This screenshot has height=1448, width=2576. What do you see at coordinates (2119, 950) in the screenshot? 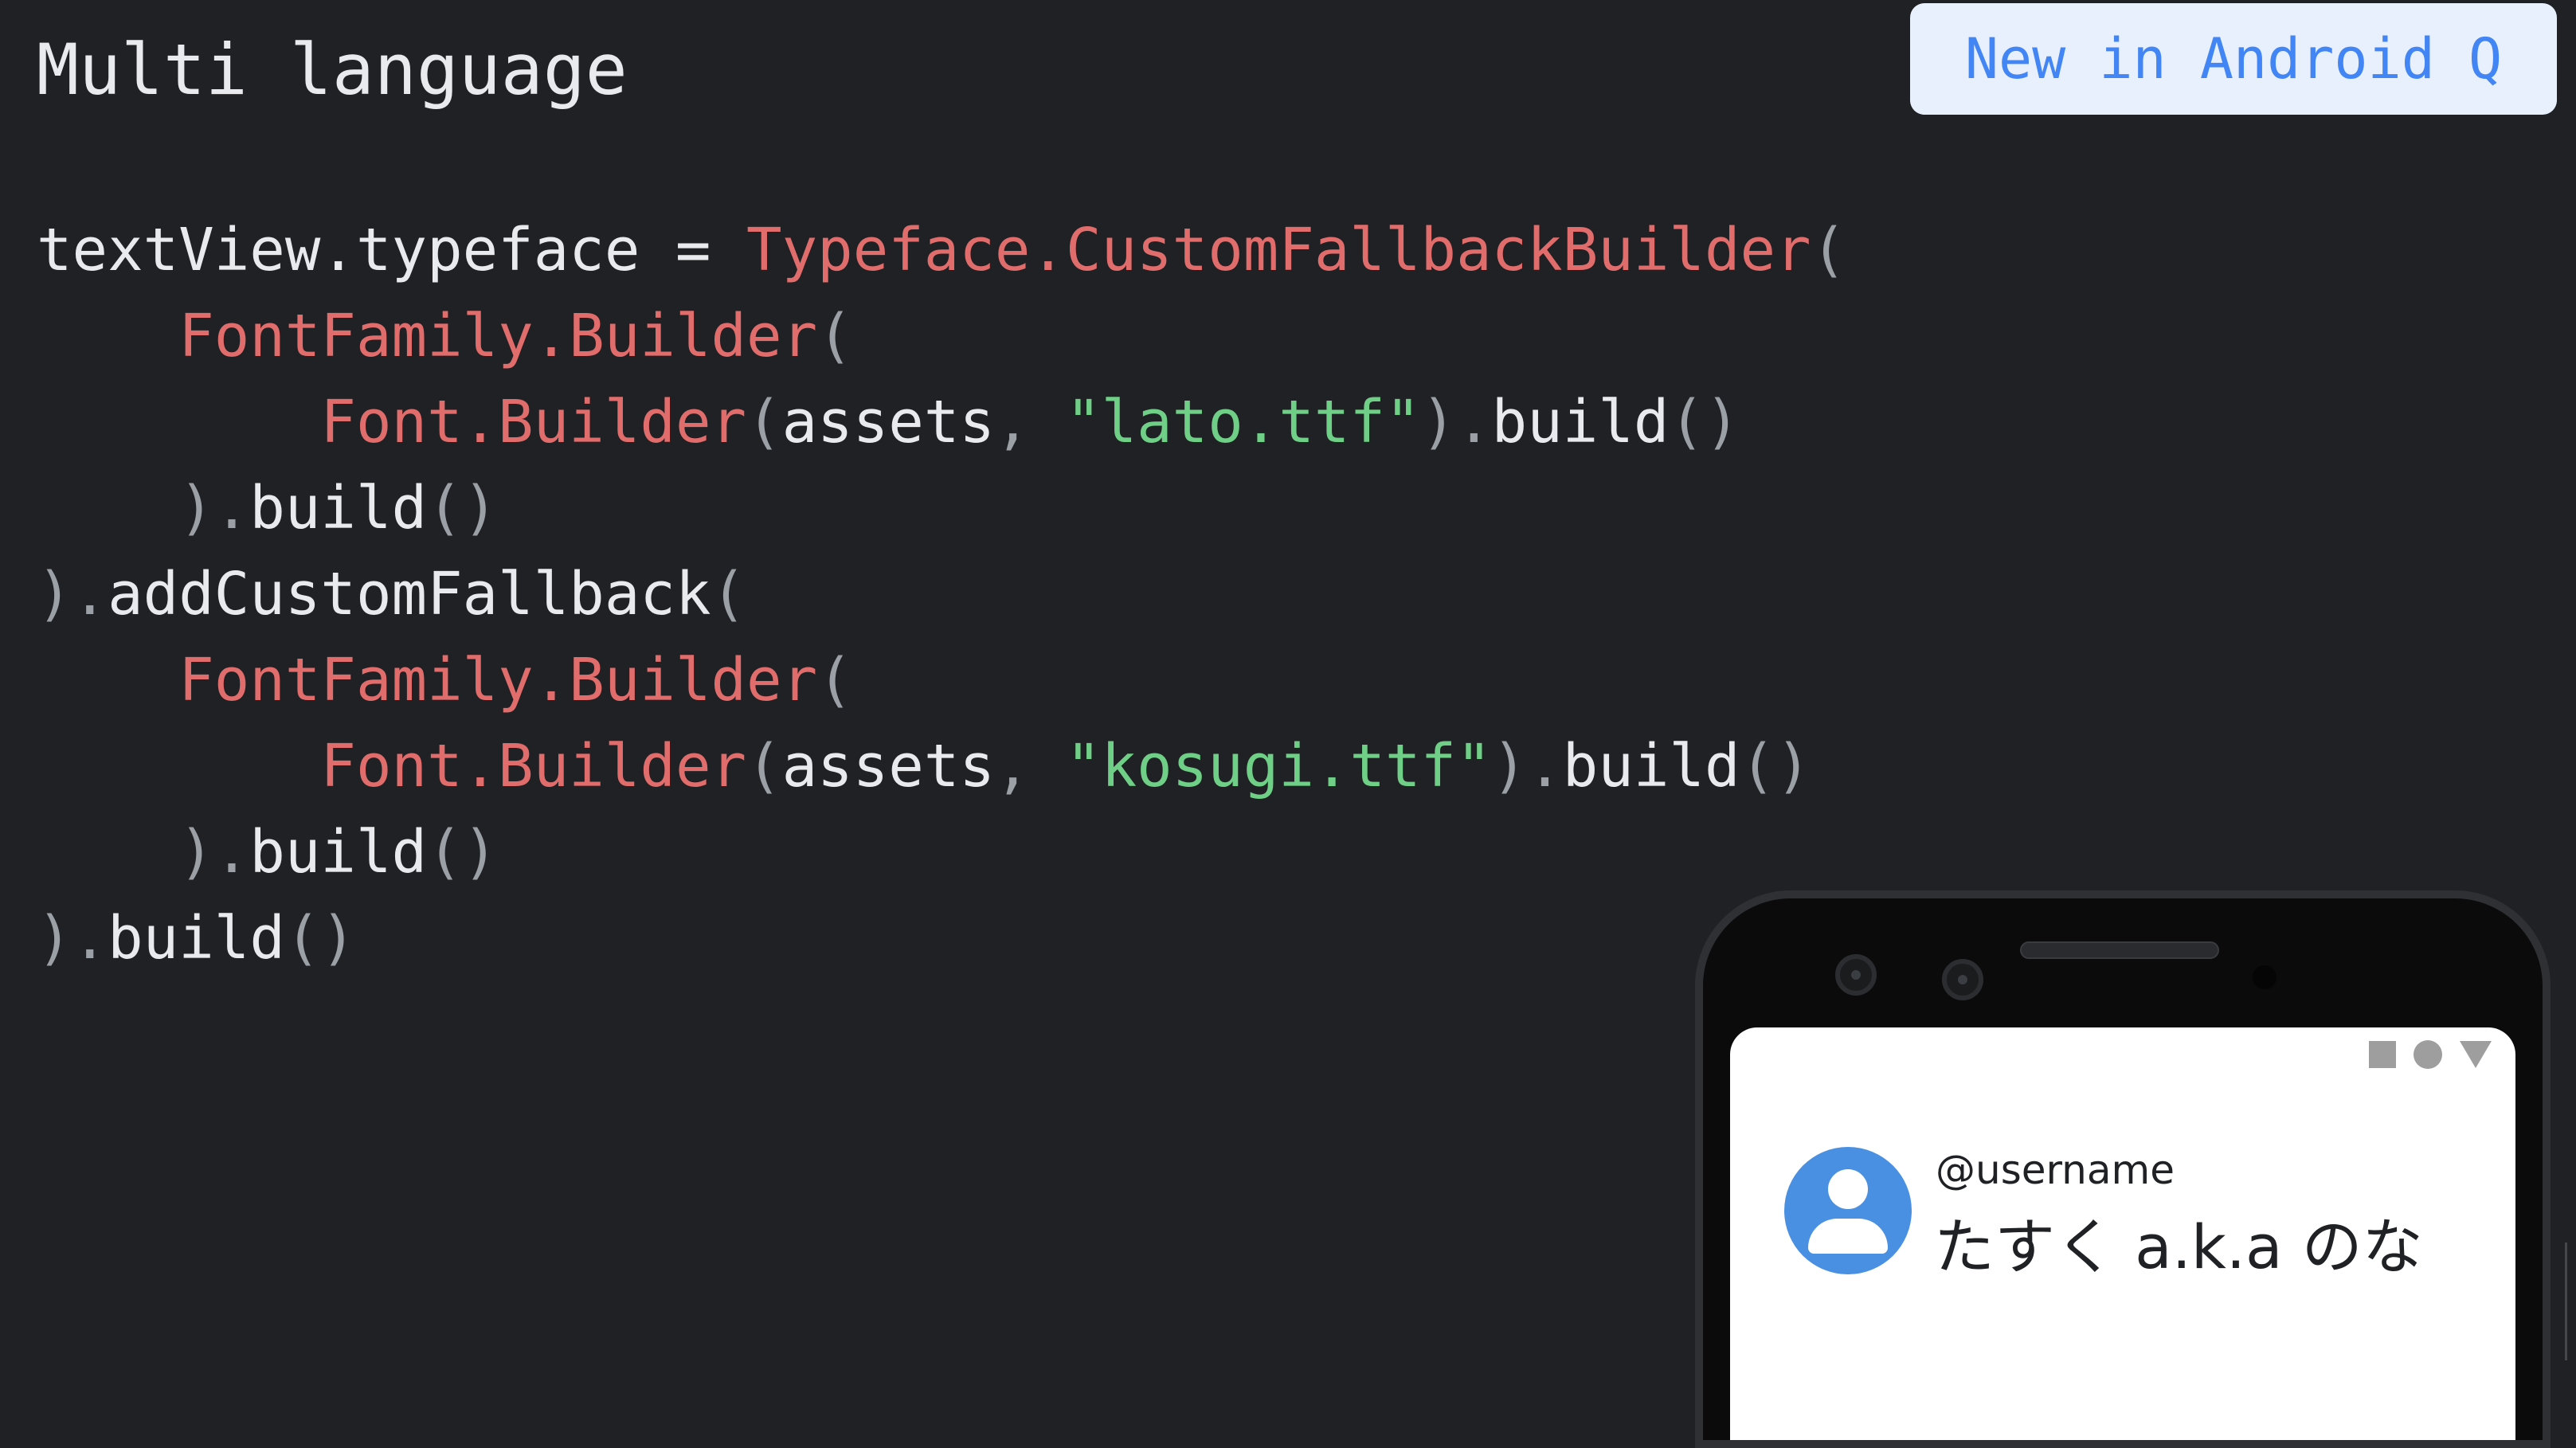
I see `earpiece-speaker` at bounding box center [2119, 950].